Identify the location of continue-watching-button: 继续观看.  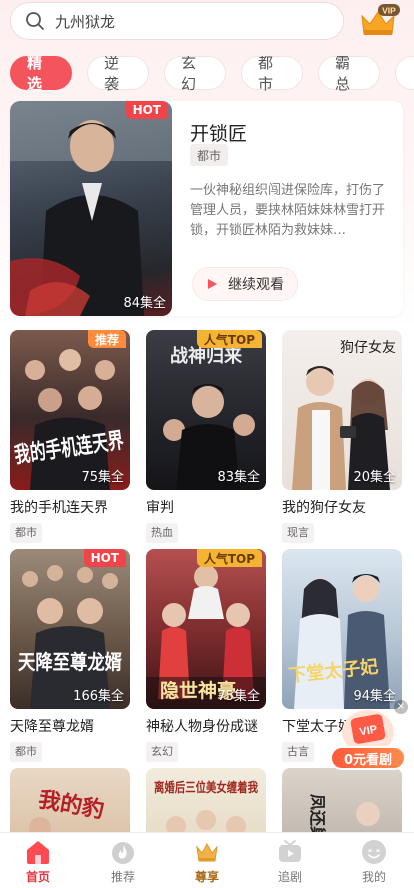
(245, 284).